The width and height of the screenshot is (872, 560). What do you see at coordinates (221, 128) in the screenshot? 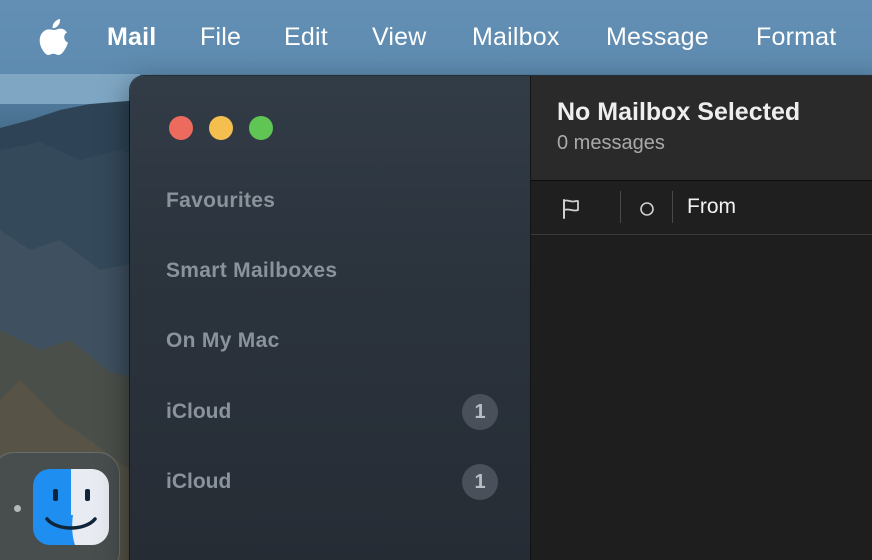
I see `window-minimize-button` at bounding box center [221, 128].